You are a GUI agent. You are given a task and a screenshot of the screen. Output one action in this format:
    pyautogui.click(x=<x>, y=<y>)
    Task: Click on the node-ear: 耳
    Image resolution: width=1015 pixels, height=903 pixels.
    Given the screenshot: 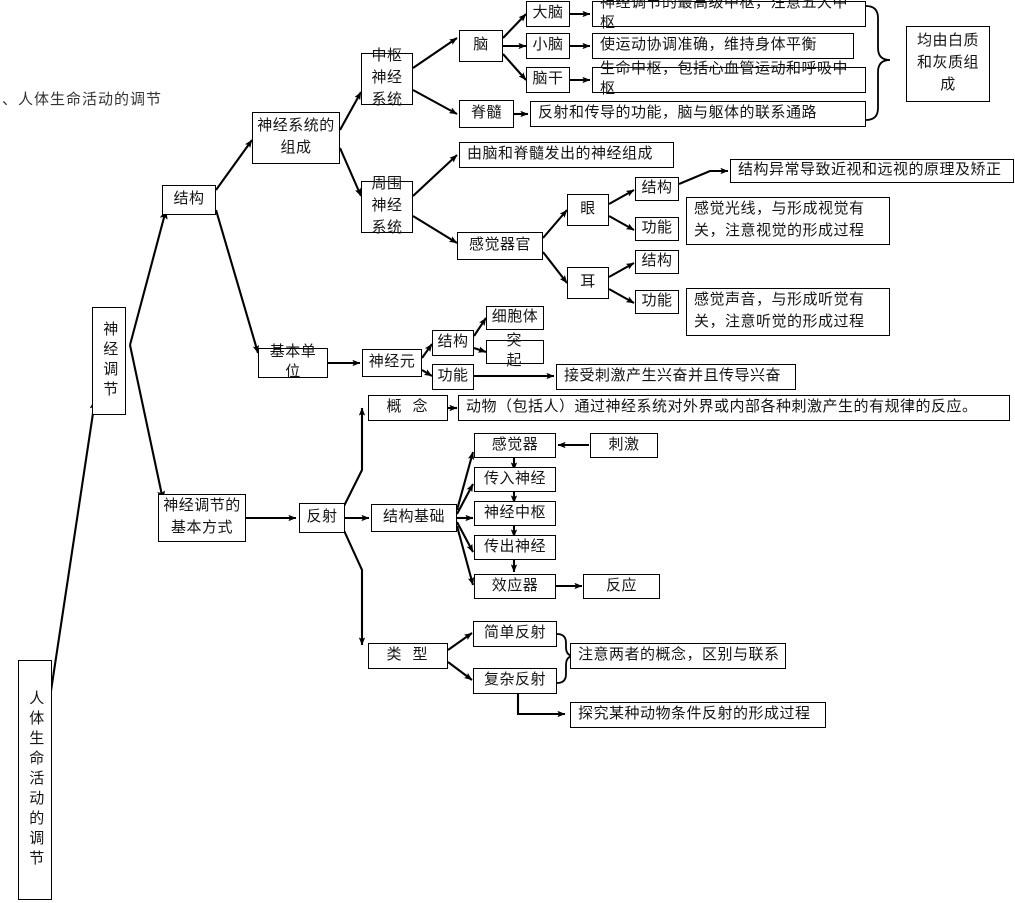 What is the action you would take?
    pyautogui.click(x=588, y=283)
    